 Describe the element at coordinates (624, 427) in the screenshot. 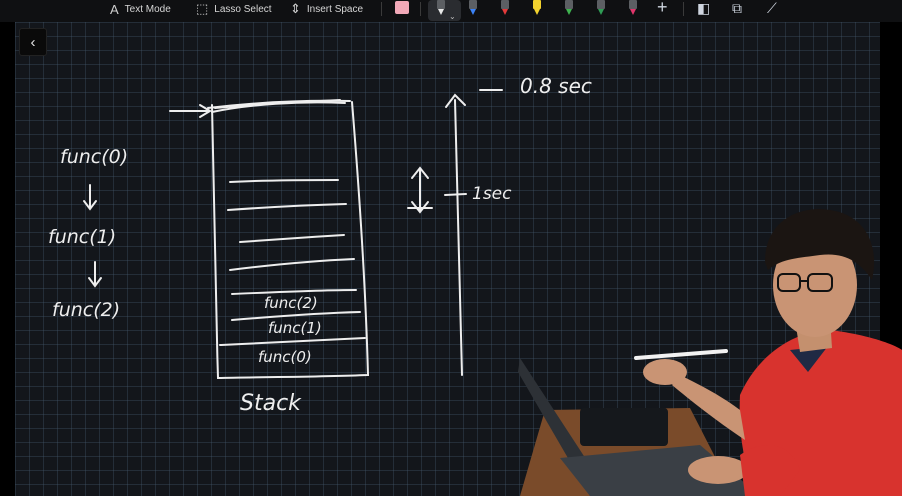

I see `device-on-desk` at that location.